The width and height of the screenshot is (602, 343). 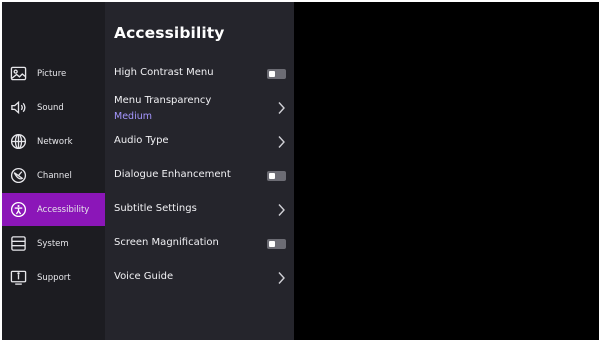 I want to click on dialogue-enhancement-row: Dialogue Enhancement, so click(x=199, y=176).